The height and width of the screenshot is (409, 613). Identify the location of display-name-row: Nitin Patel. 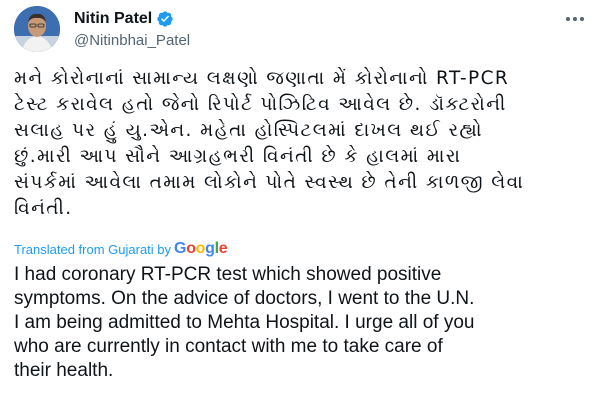
(132, 19).